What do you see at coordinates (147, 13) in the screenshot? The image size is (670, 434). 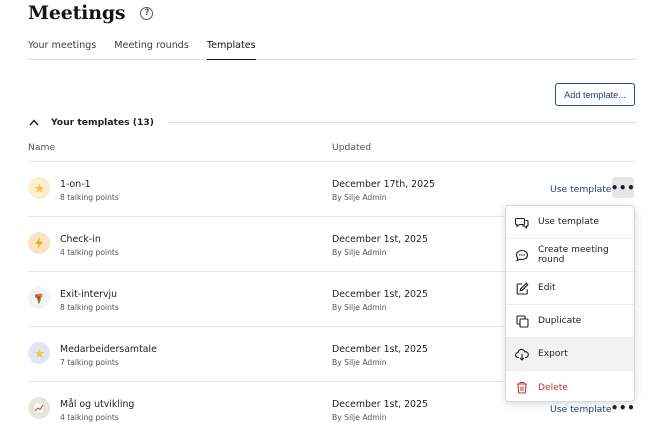 I see `question-circle-icon: ?` at bounding box center [147, 13].